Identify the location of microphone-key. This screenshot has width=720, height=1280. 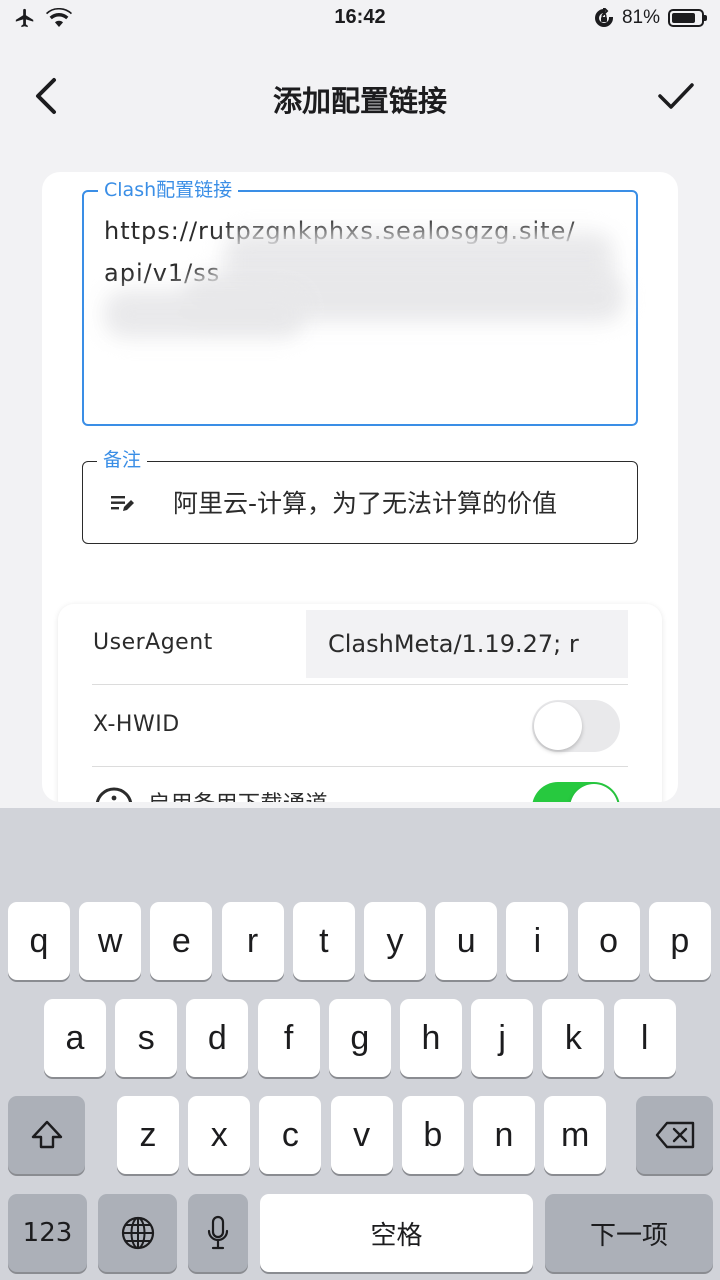
(218, 1233).